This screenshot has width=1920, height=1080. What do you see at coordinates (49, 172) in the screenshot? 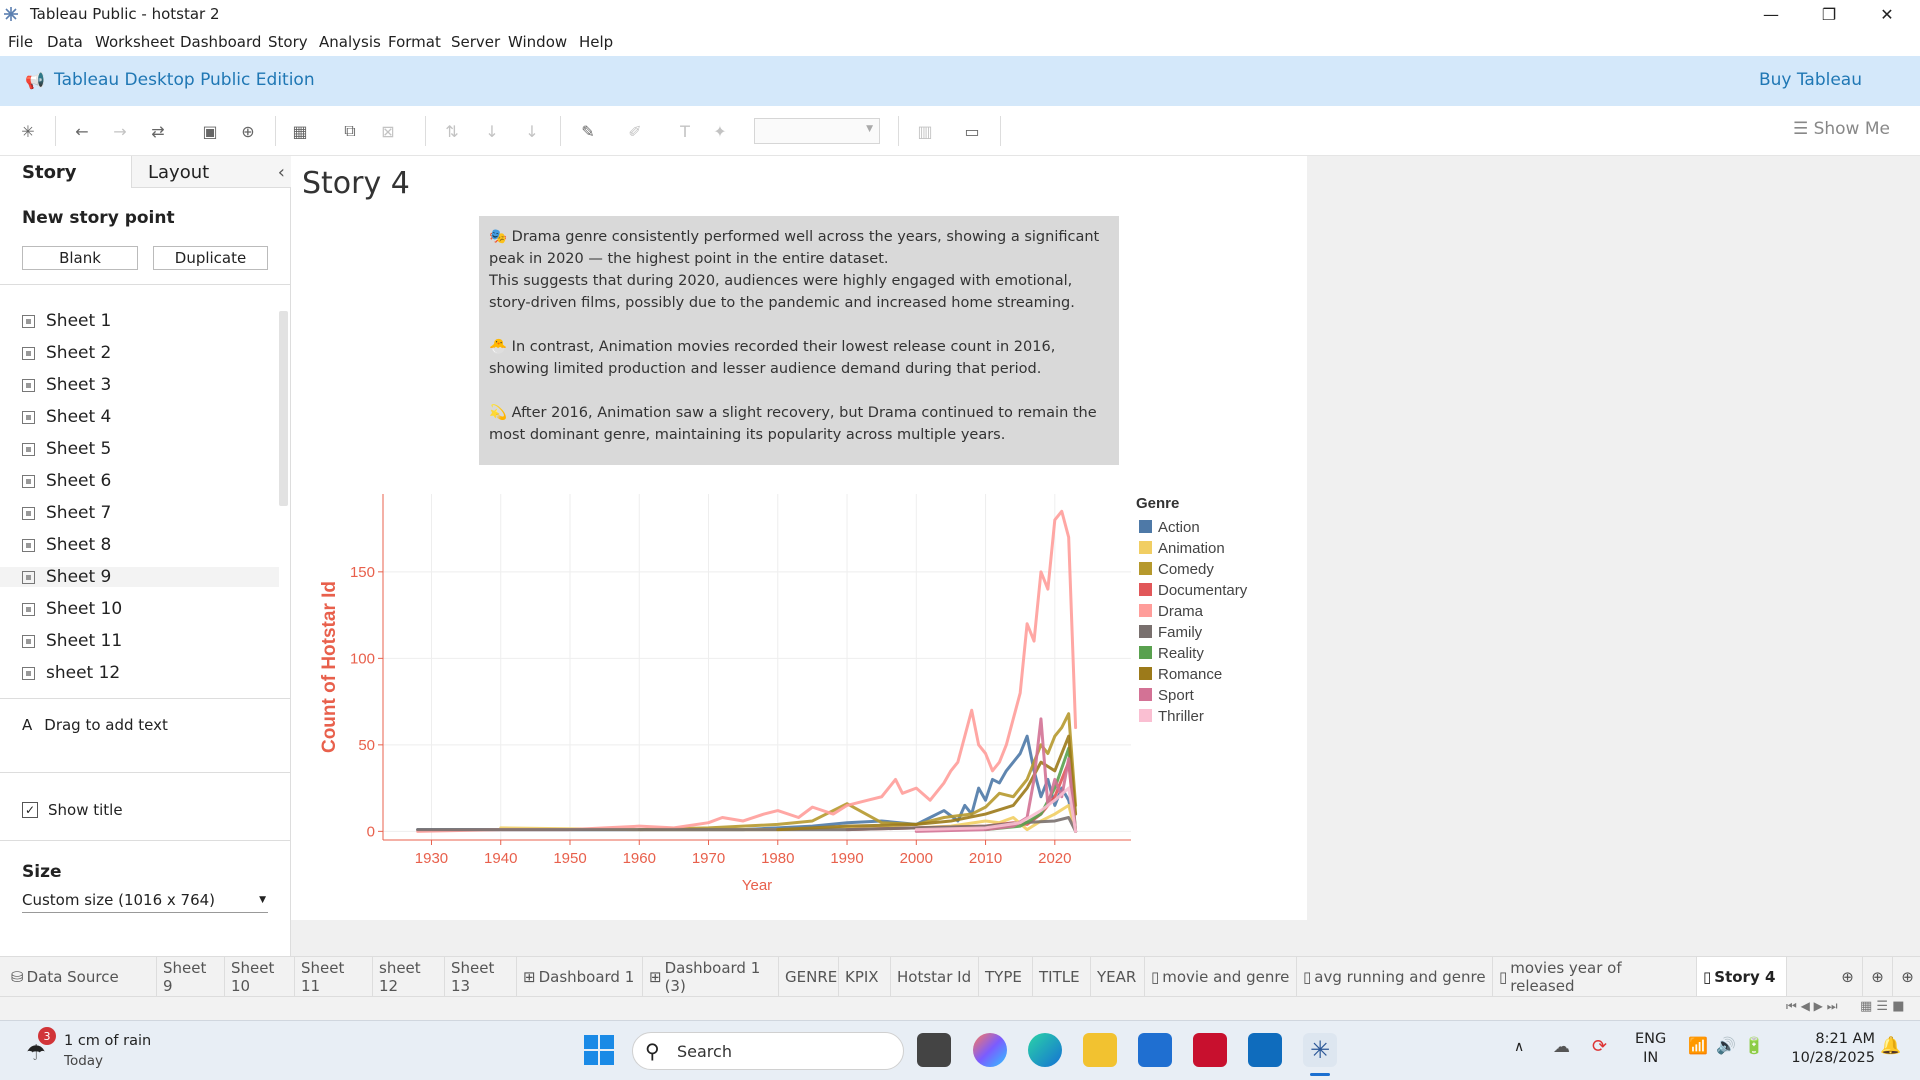
I see `tab-story: Story` at bounding box center [49, 172].